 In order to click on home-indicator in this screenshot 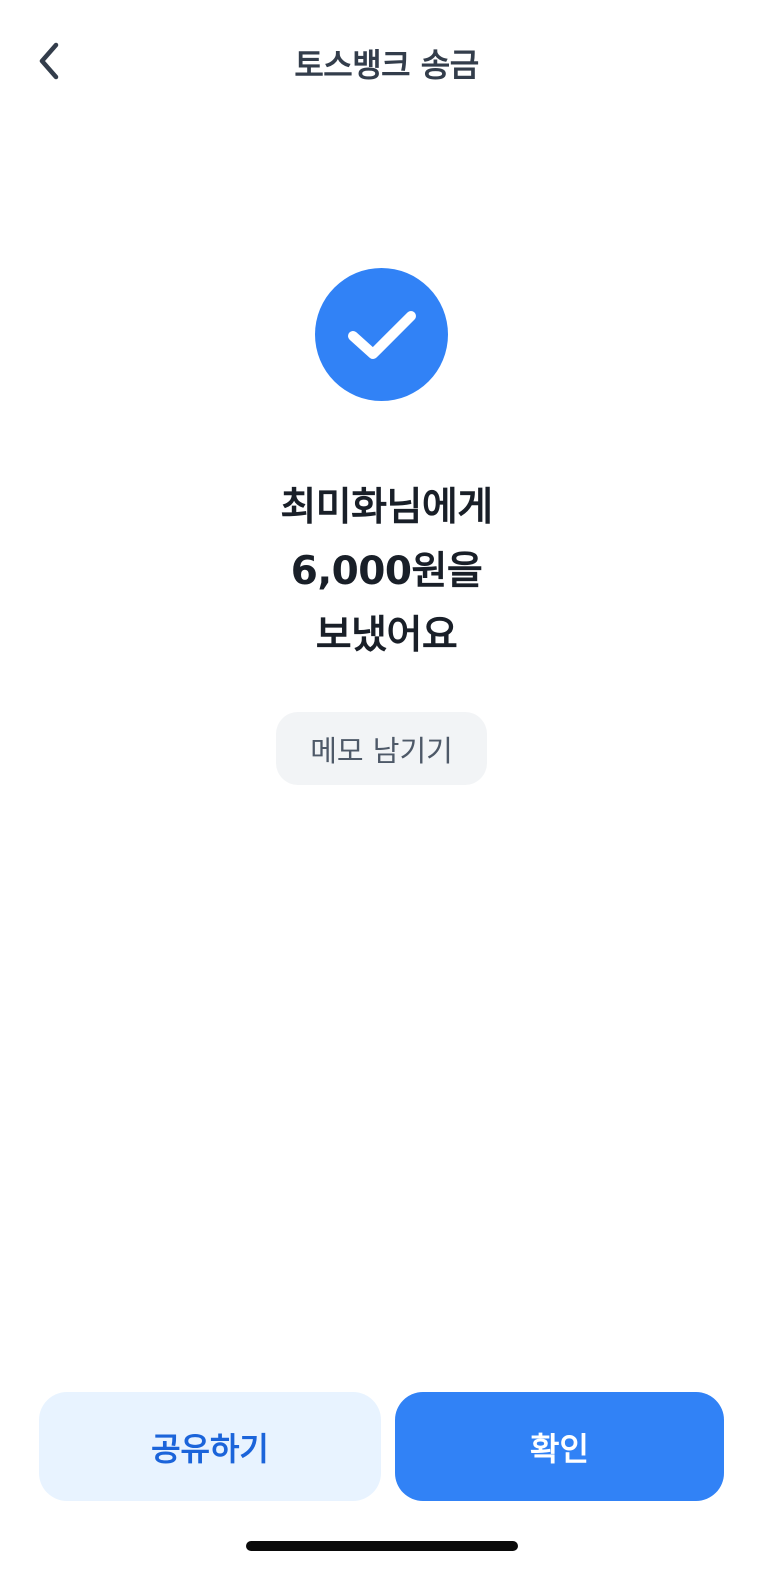, I will do `click(382, 1546)`.